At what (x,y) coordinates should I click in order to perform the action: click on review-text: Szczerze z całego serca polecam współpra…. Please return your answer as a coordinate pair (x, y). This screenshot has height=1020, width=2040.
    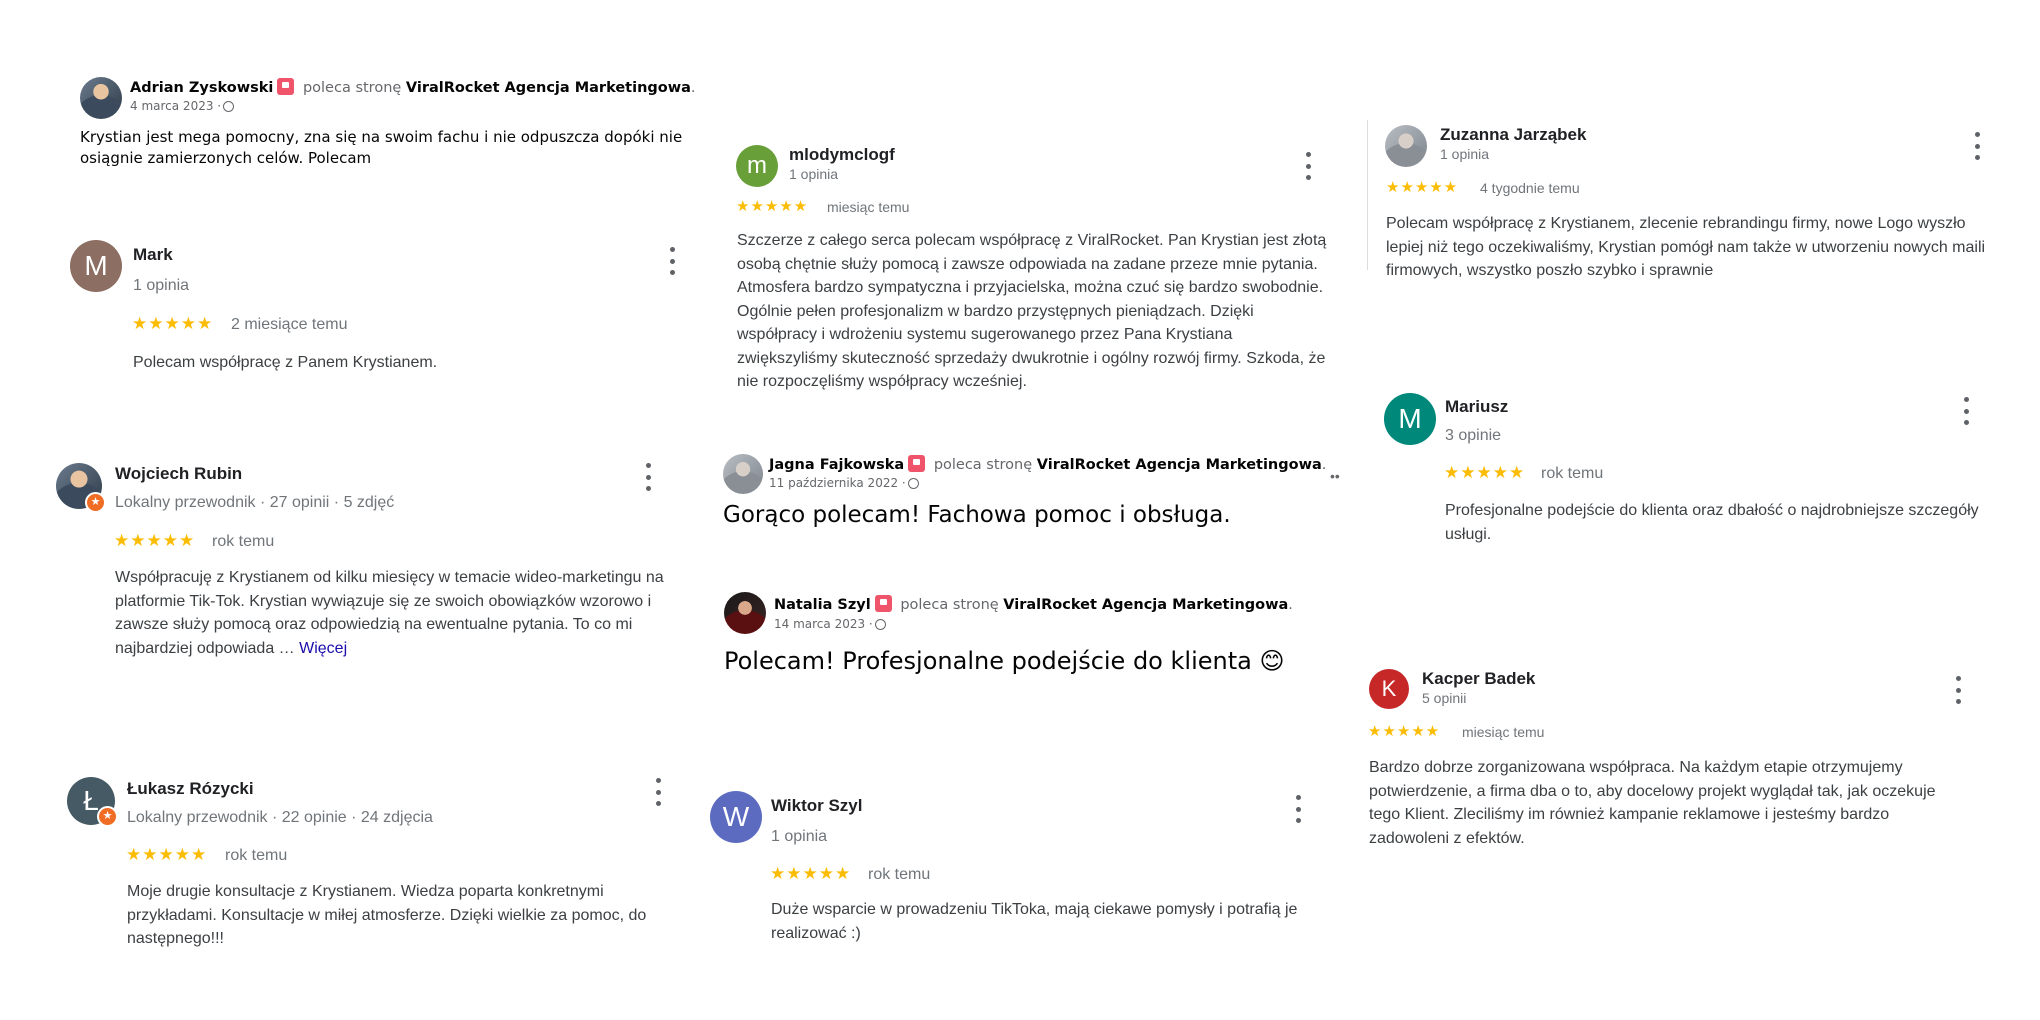
    Looking at the image, I should click on (1032, 311).